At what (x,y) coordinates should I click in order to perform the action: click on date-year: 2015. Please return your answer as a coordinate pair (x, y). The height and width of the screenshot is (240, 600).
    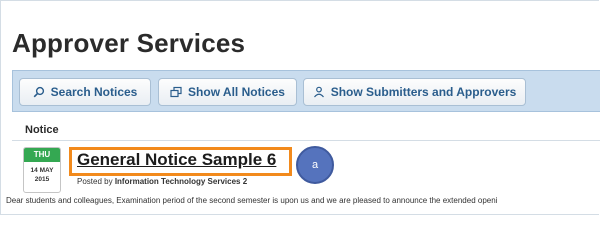
    Looking at the image, I should click on (42, 179).